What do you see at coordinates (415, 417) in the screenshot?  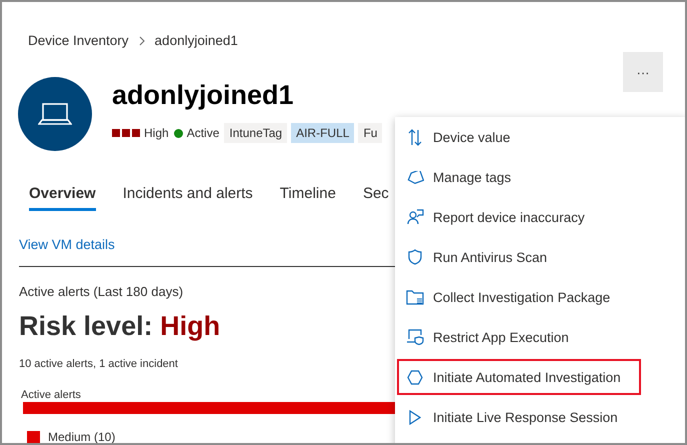 I see `play-icon` at bounding box center [415, 417].